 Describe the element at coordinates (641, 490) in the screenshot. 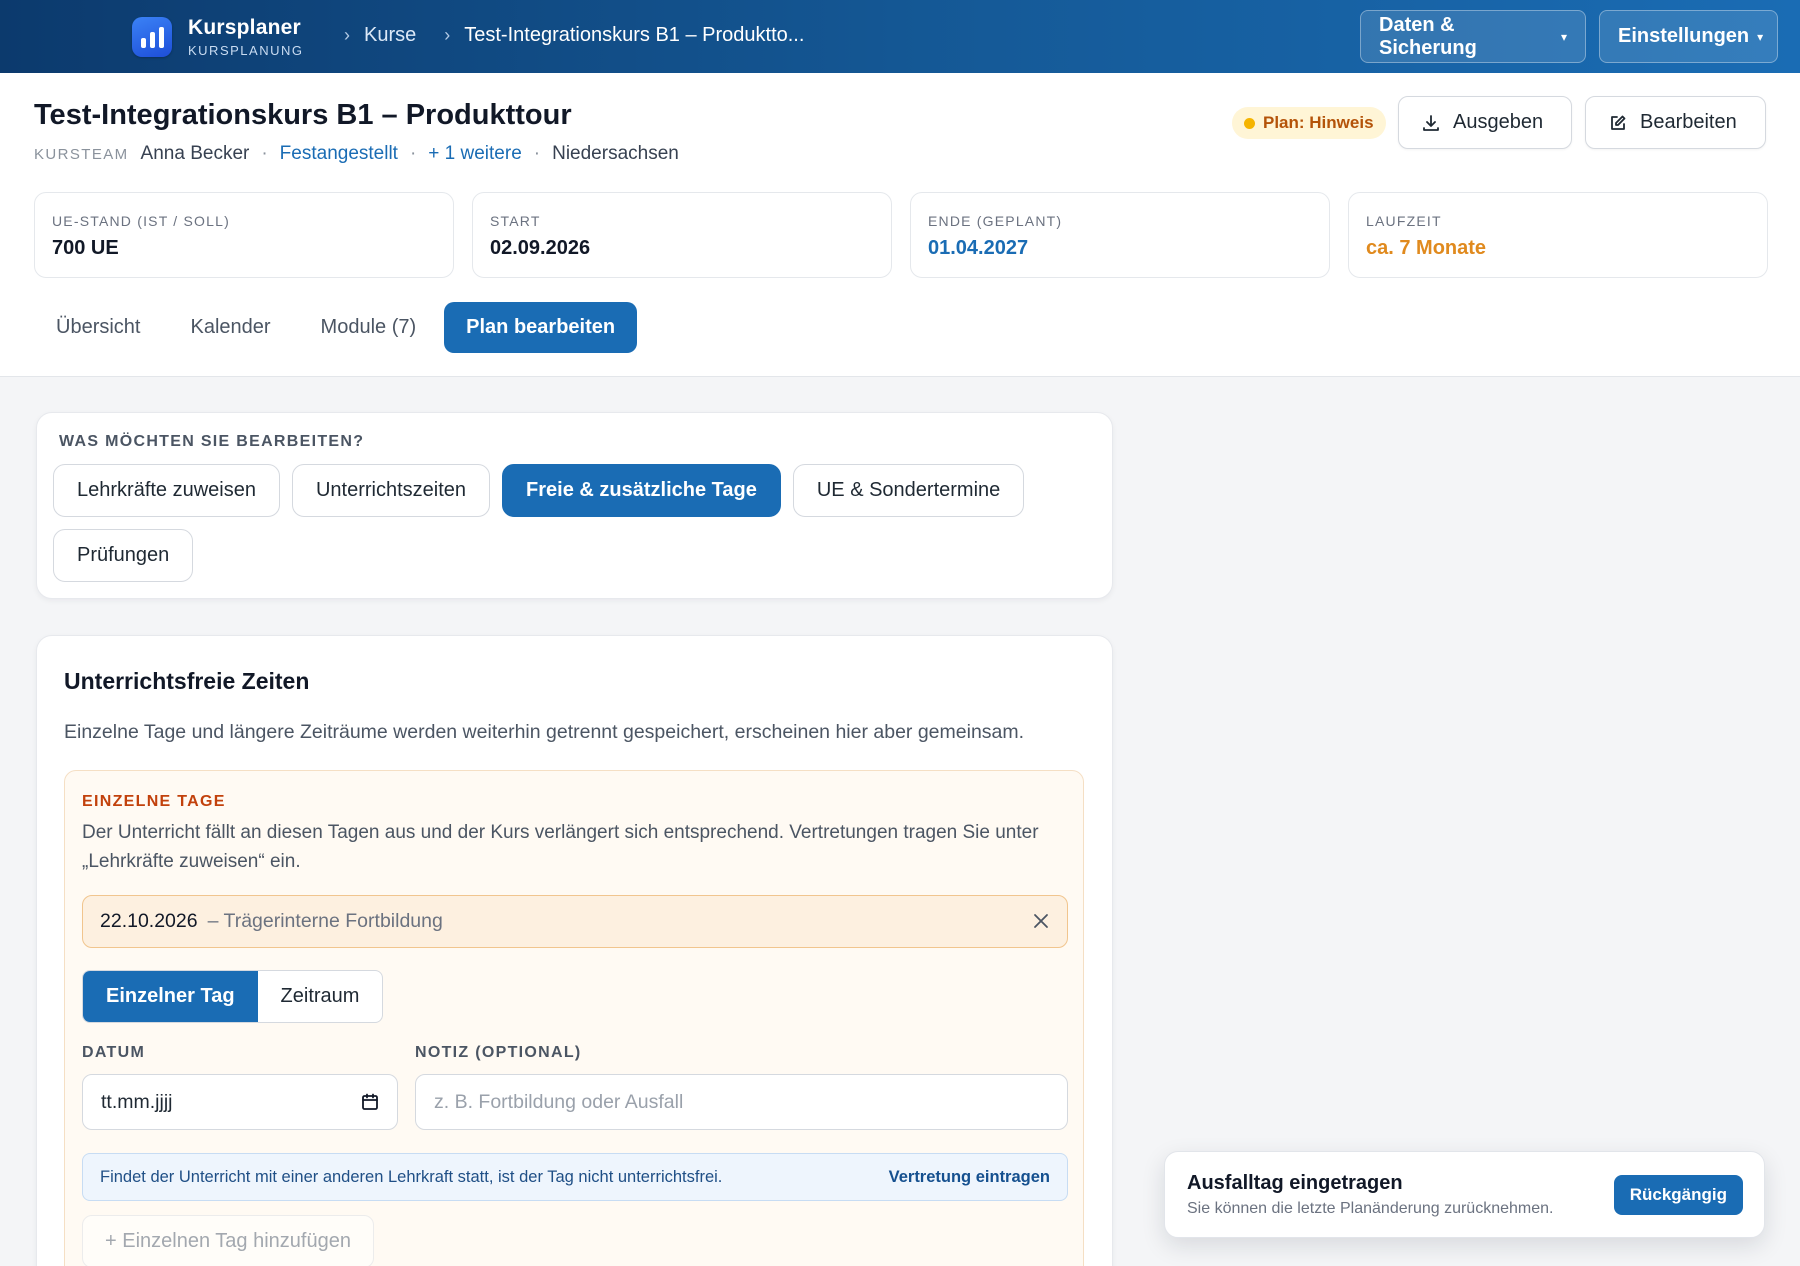

I see `option-free-days: Freie & zusätzliche Tage` at that location.